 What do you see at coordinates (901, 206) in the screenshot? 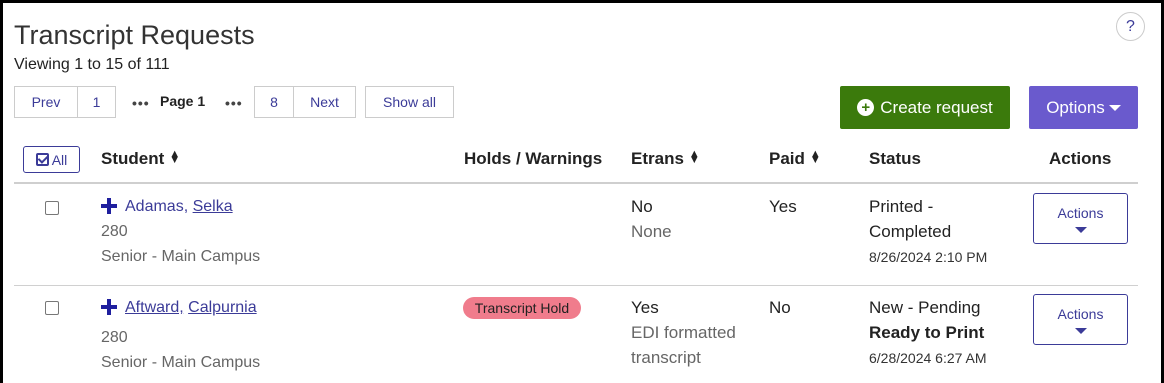
I see `status-line-1: Printed -` at bounding box center [901, 206].